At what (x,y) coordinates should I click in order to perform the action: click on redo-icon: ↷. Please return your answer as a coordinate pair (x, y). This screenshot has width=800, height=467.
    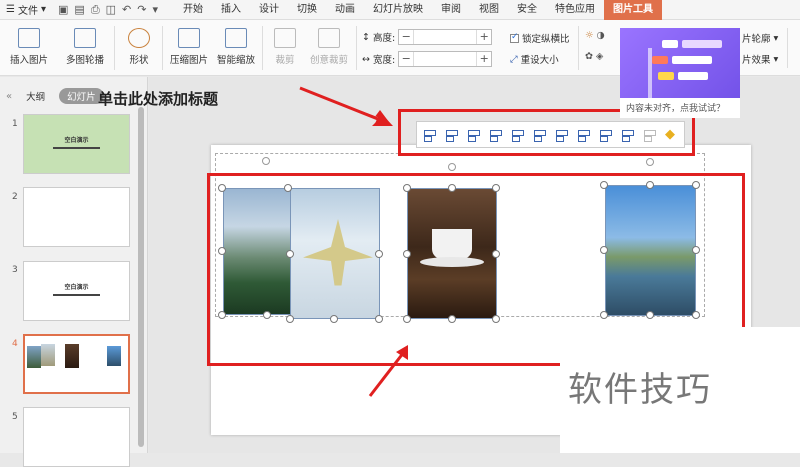
    Looking at the image, I should click on (141, 10).